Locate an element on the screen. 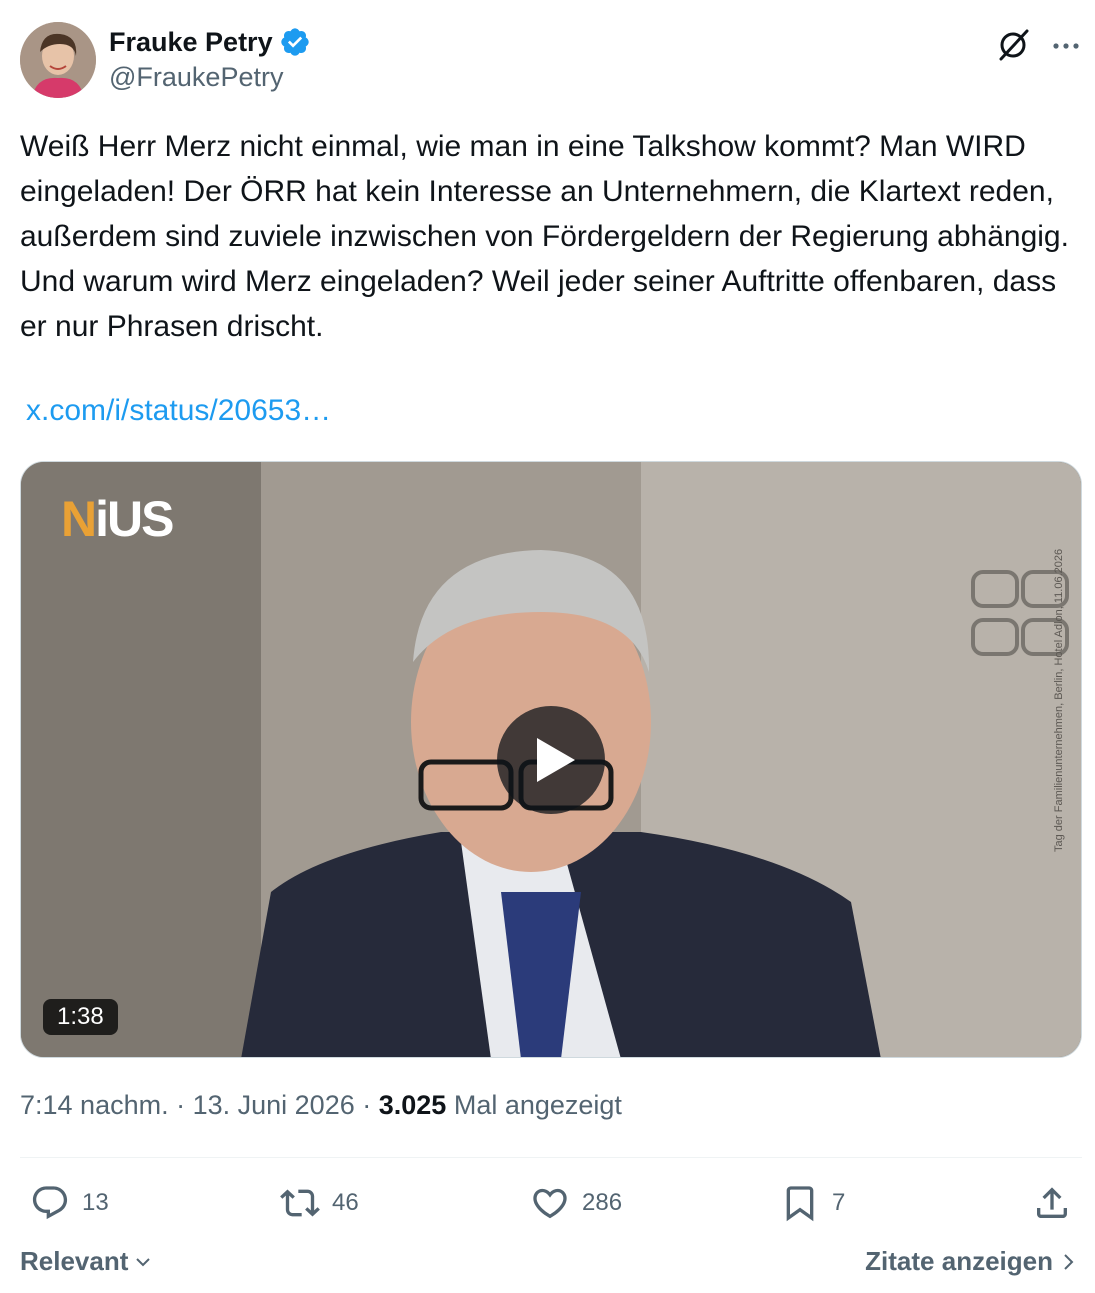 The height and width of the screenshot is (1293, 1095). bookmark-icon is located at coordinates (800, 1204).